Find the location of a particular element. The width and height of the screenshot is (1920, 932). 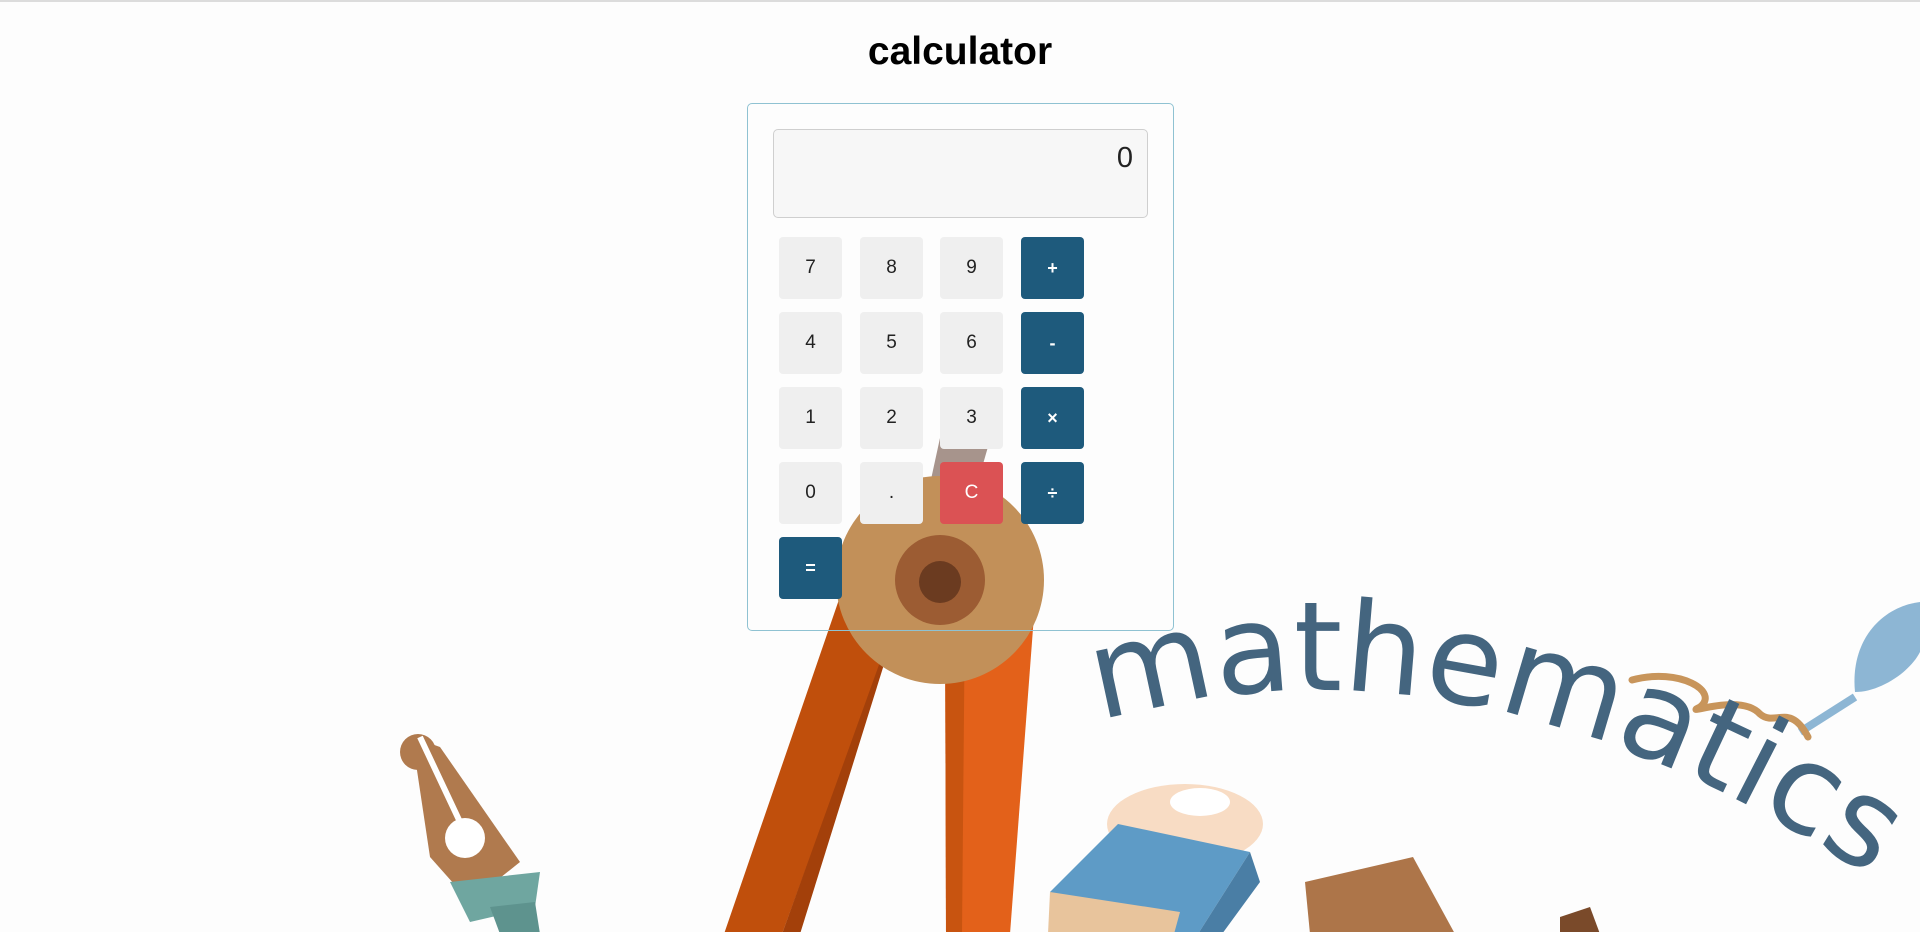

calculator-display: 0 is located at coordinates (960, 173).